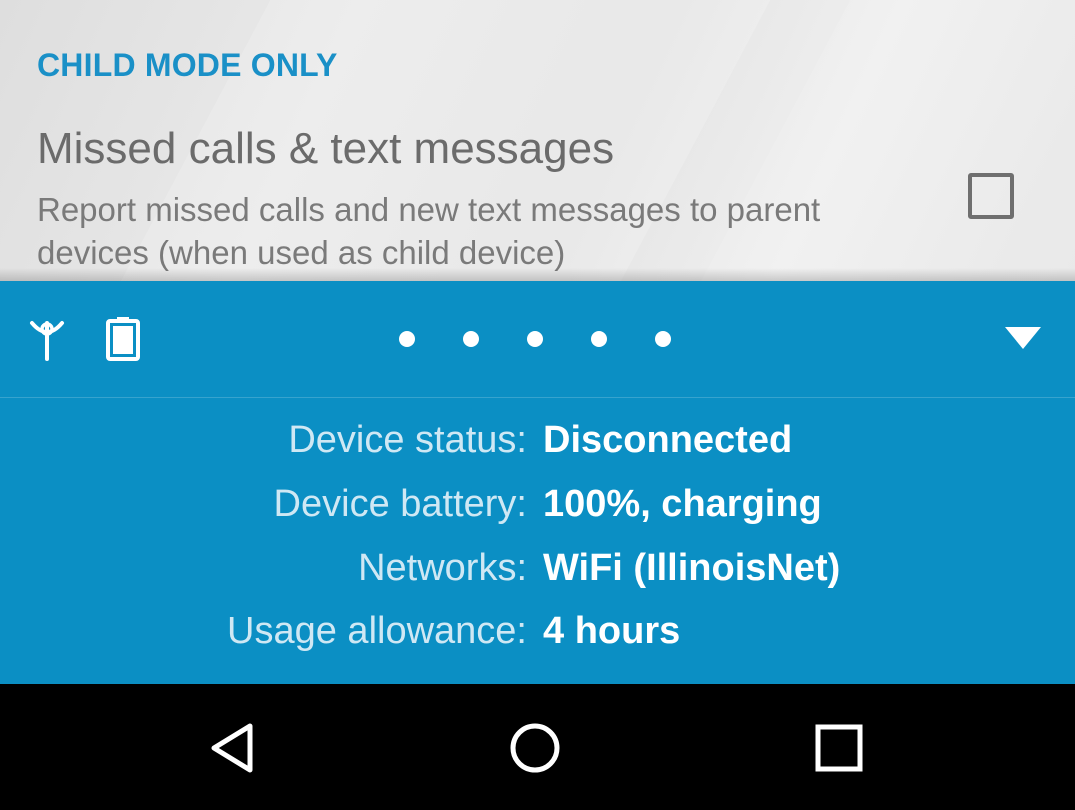 The image size is (1075, 810). I want to click on page-indicator, so click(537, 339).